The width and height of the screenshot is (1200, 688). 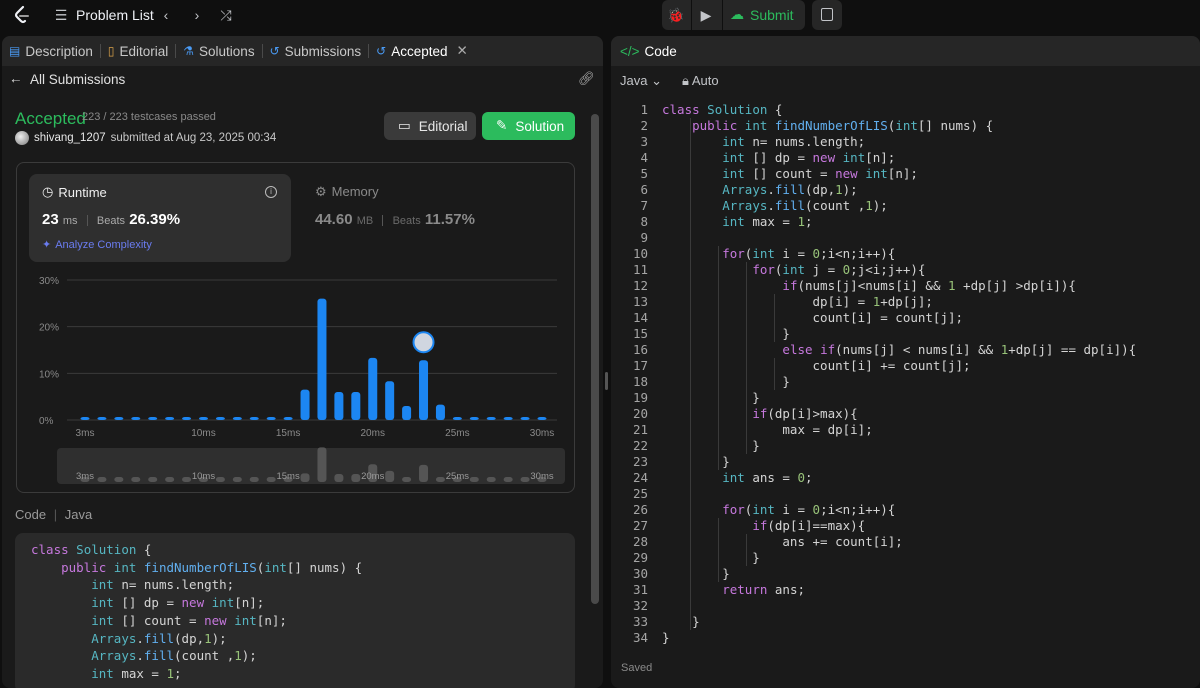 What do you see at coordinates (669, 81) in the screenshot?
I see `editor-toolbar: Java ⌄ 🔒︎ Auto` at bounding box center [669, 81].